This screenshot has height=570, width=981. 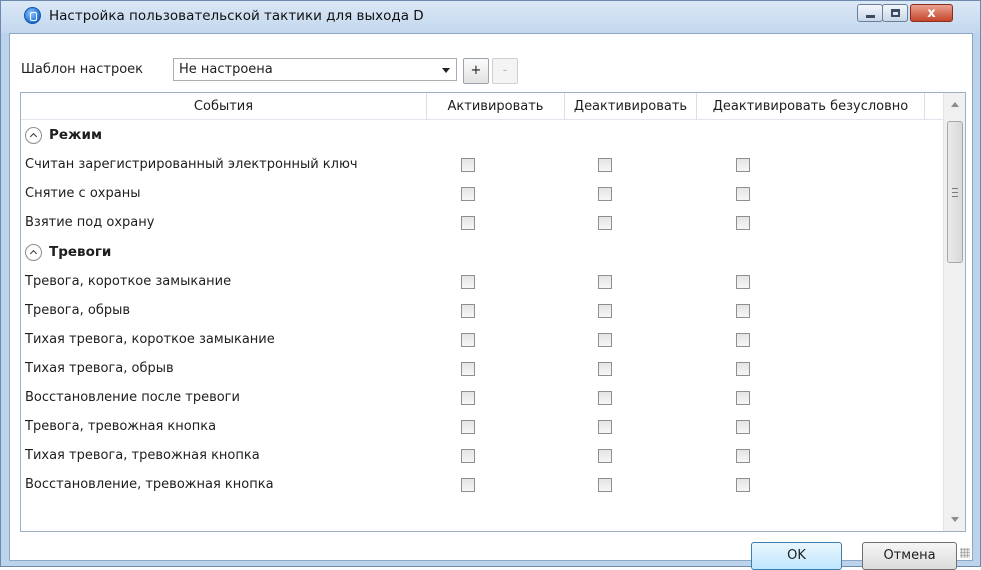 What do you see at coordinates (80, 252) in the screenshot?
I see `group-title: Тревоги` at bounding box center [80, 252].